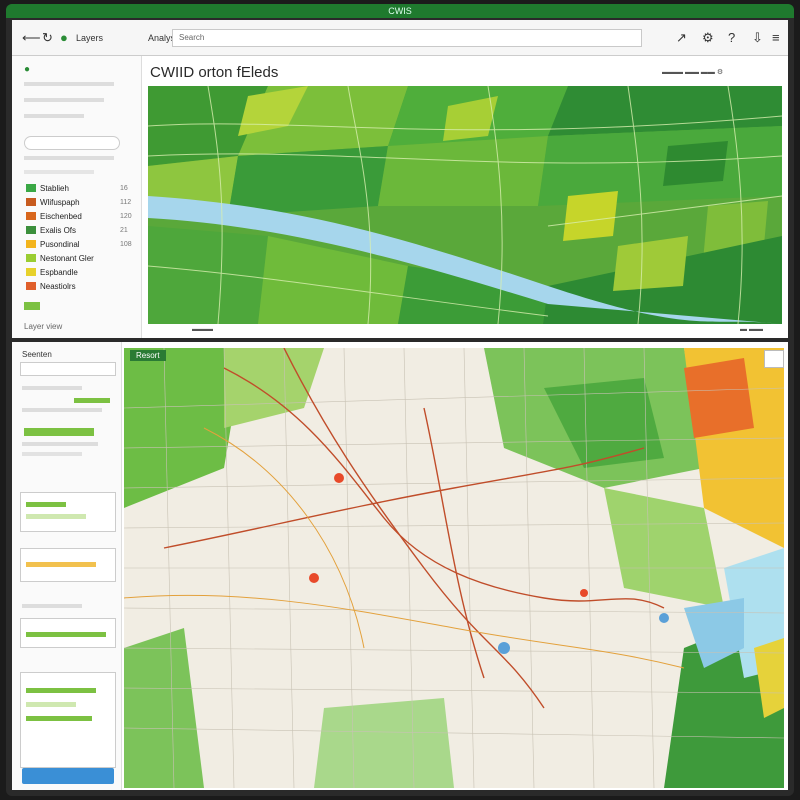 Image resolution: width=800 pixels, height=800 pixels. I want to click on search-input: Search, so click(407, 38).